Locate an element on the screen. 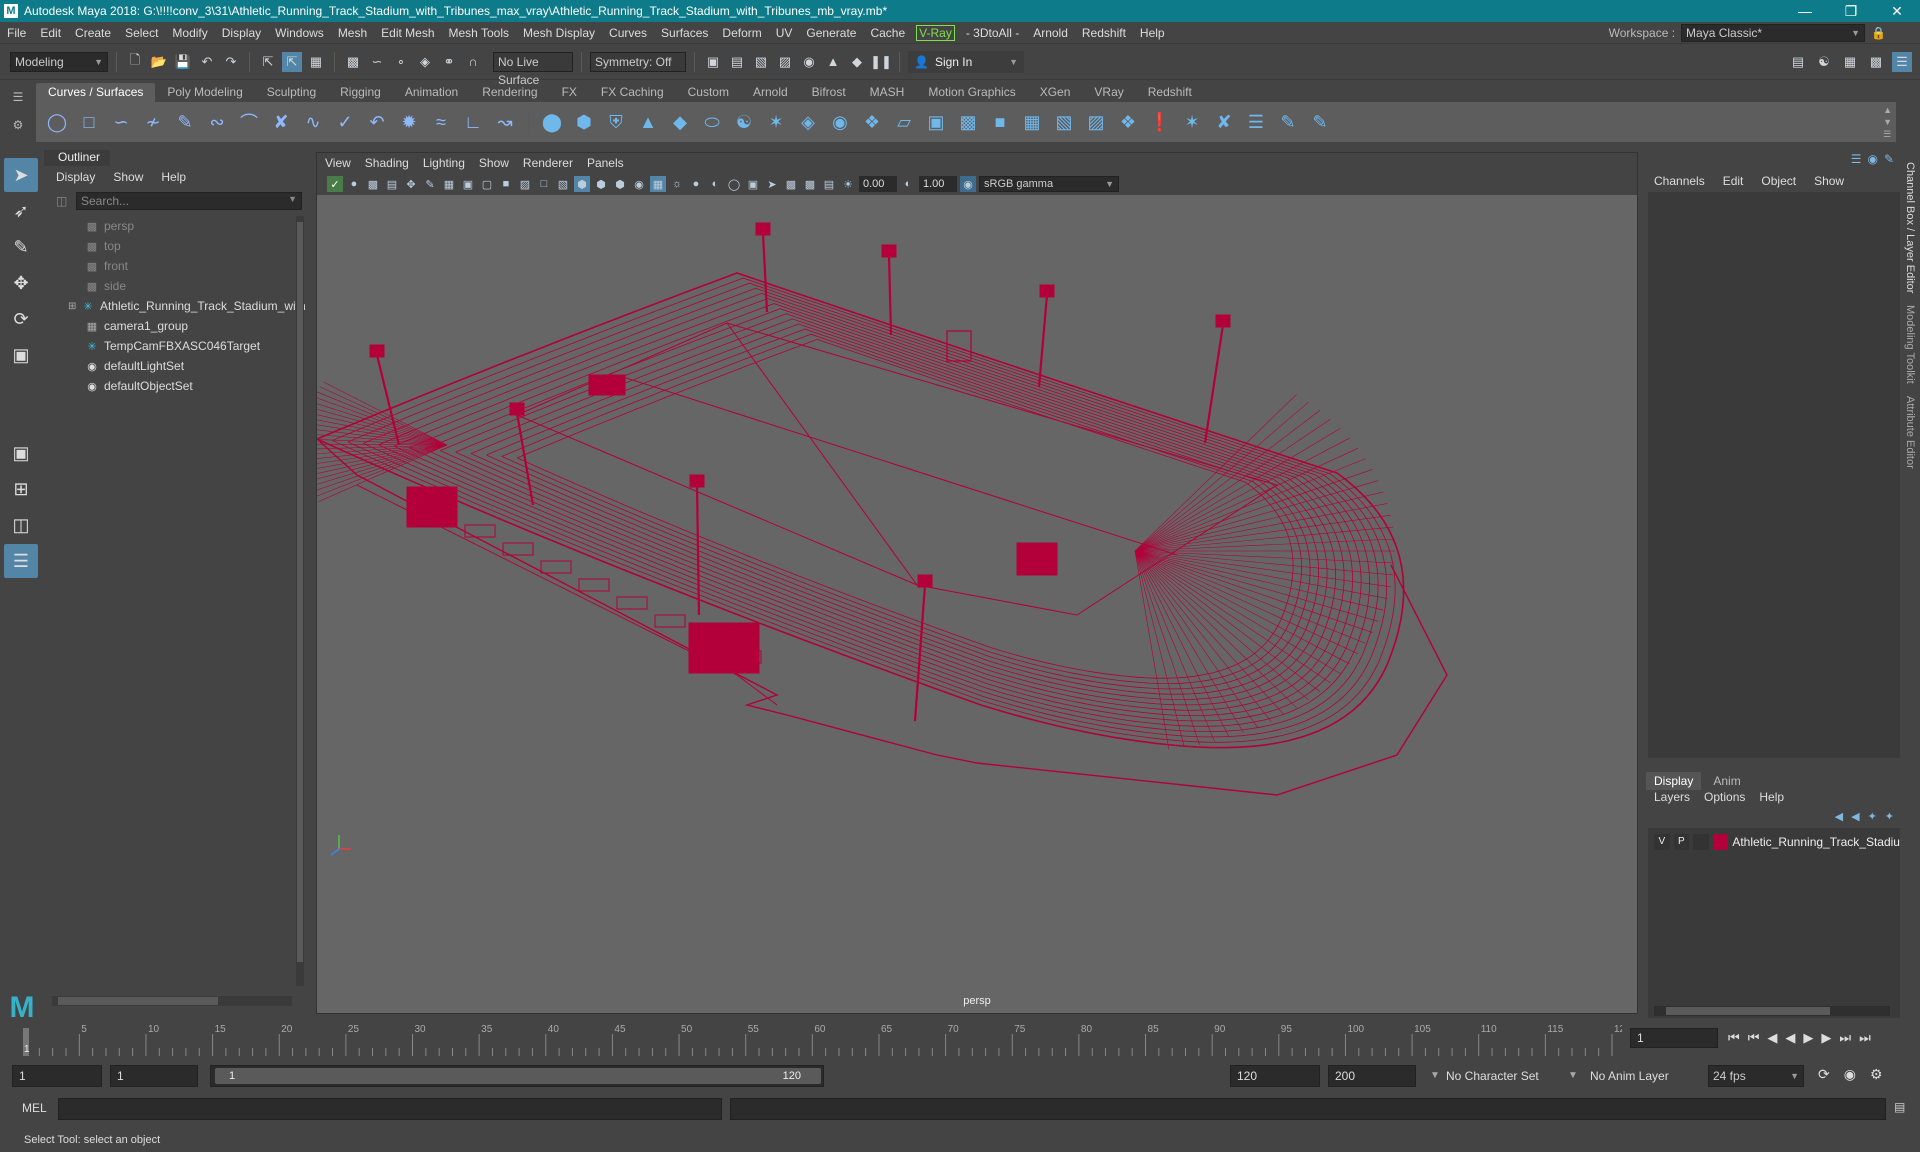 The height and width of the screenshot is (1152, 1920). show-menu: Show is located at coordinates (1829, 181).